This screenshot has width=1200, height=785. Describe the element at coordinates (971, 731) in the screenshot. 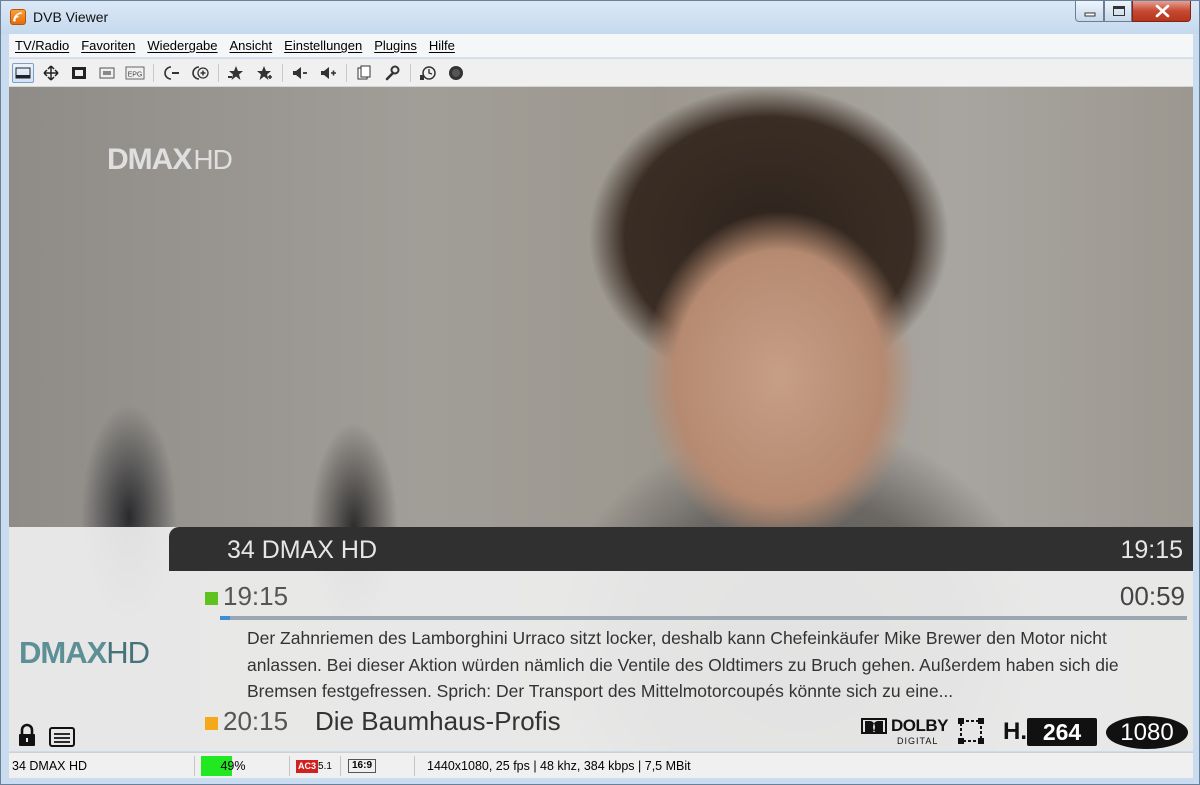

I see `aspect-frame-icon` at that location.